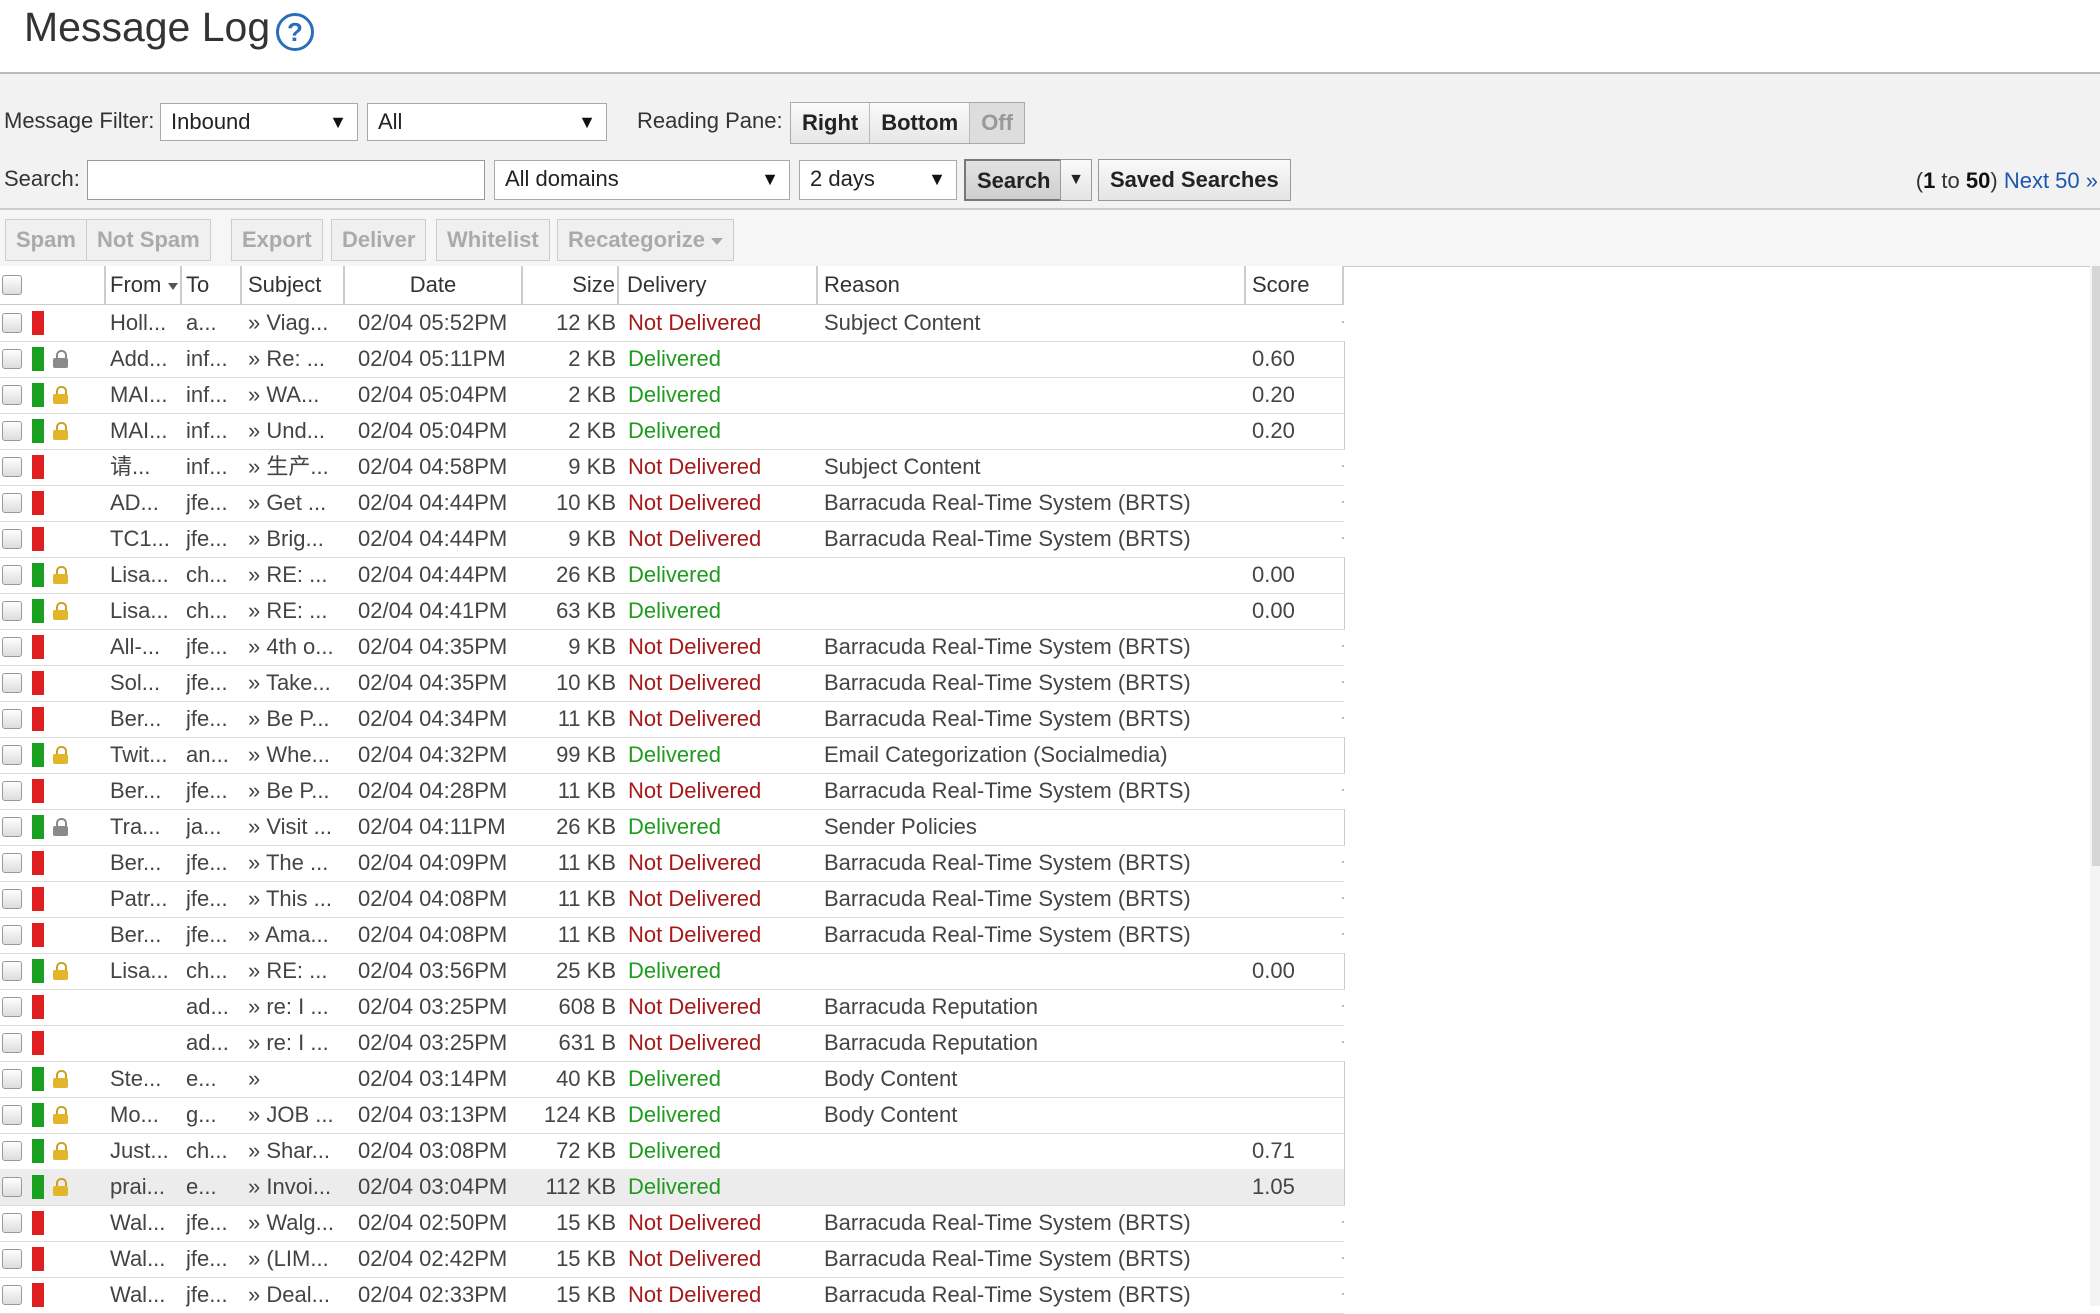 This screenshot has height=1314, width=2100. I want to click on recategorize-button: Recategorize, so click(645, 240).